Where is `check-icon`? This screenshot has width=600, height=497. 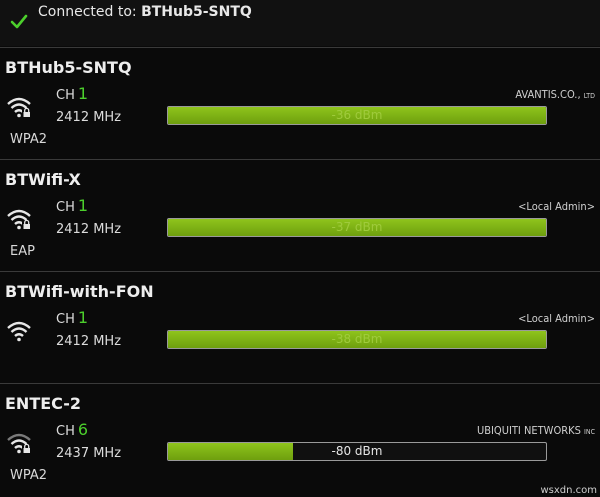
check-icon is located at coordinates (19, 21).